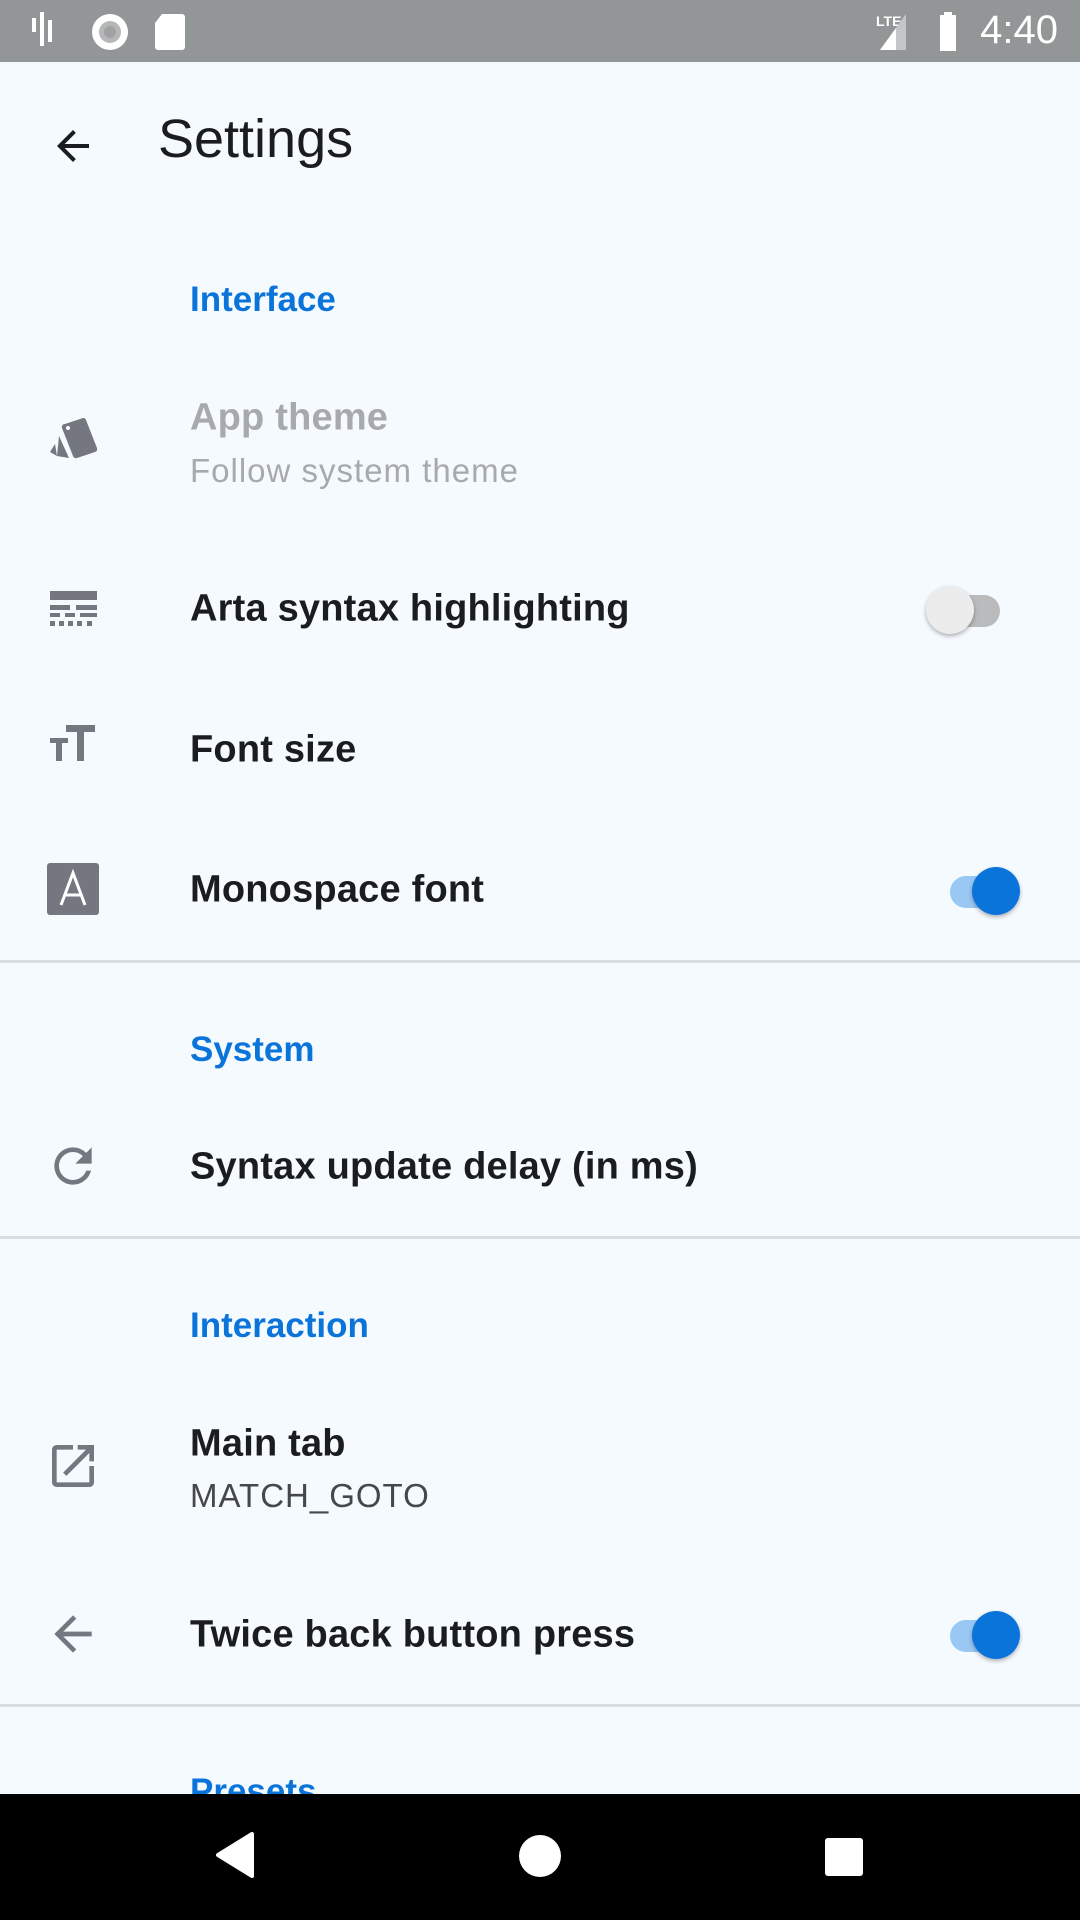 The image size is (1080, 1920). What do you see at coordinates (42, 29) in the screenshot?
I see `audio-wave-icon` at bounding box center [42, 29].